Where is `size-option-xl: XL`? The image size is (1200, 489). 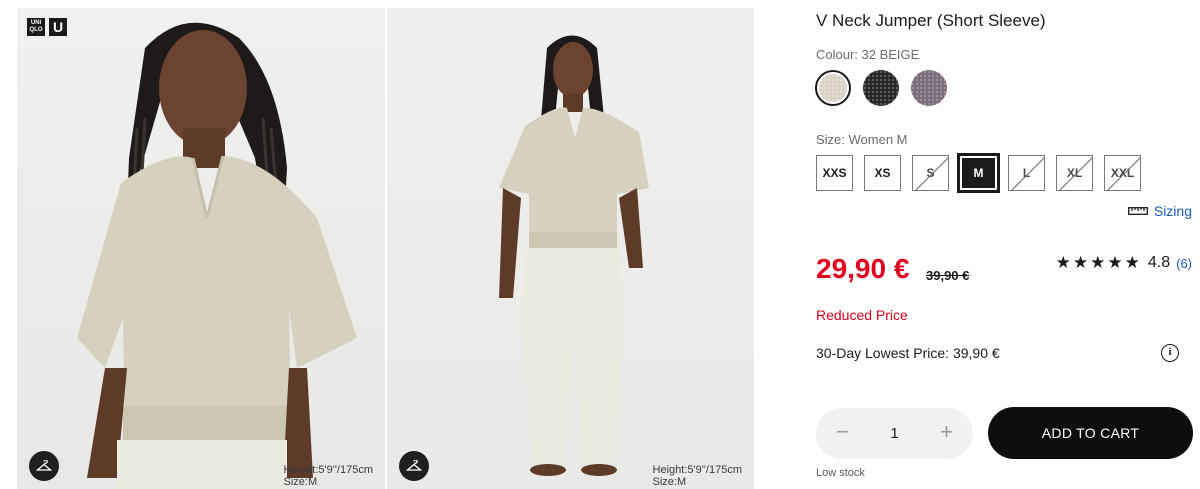 size-option-xl: XL is located at coordinates (1074, 173).